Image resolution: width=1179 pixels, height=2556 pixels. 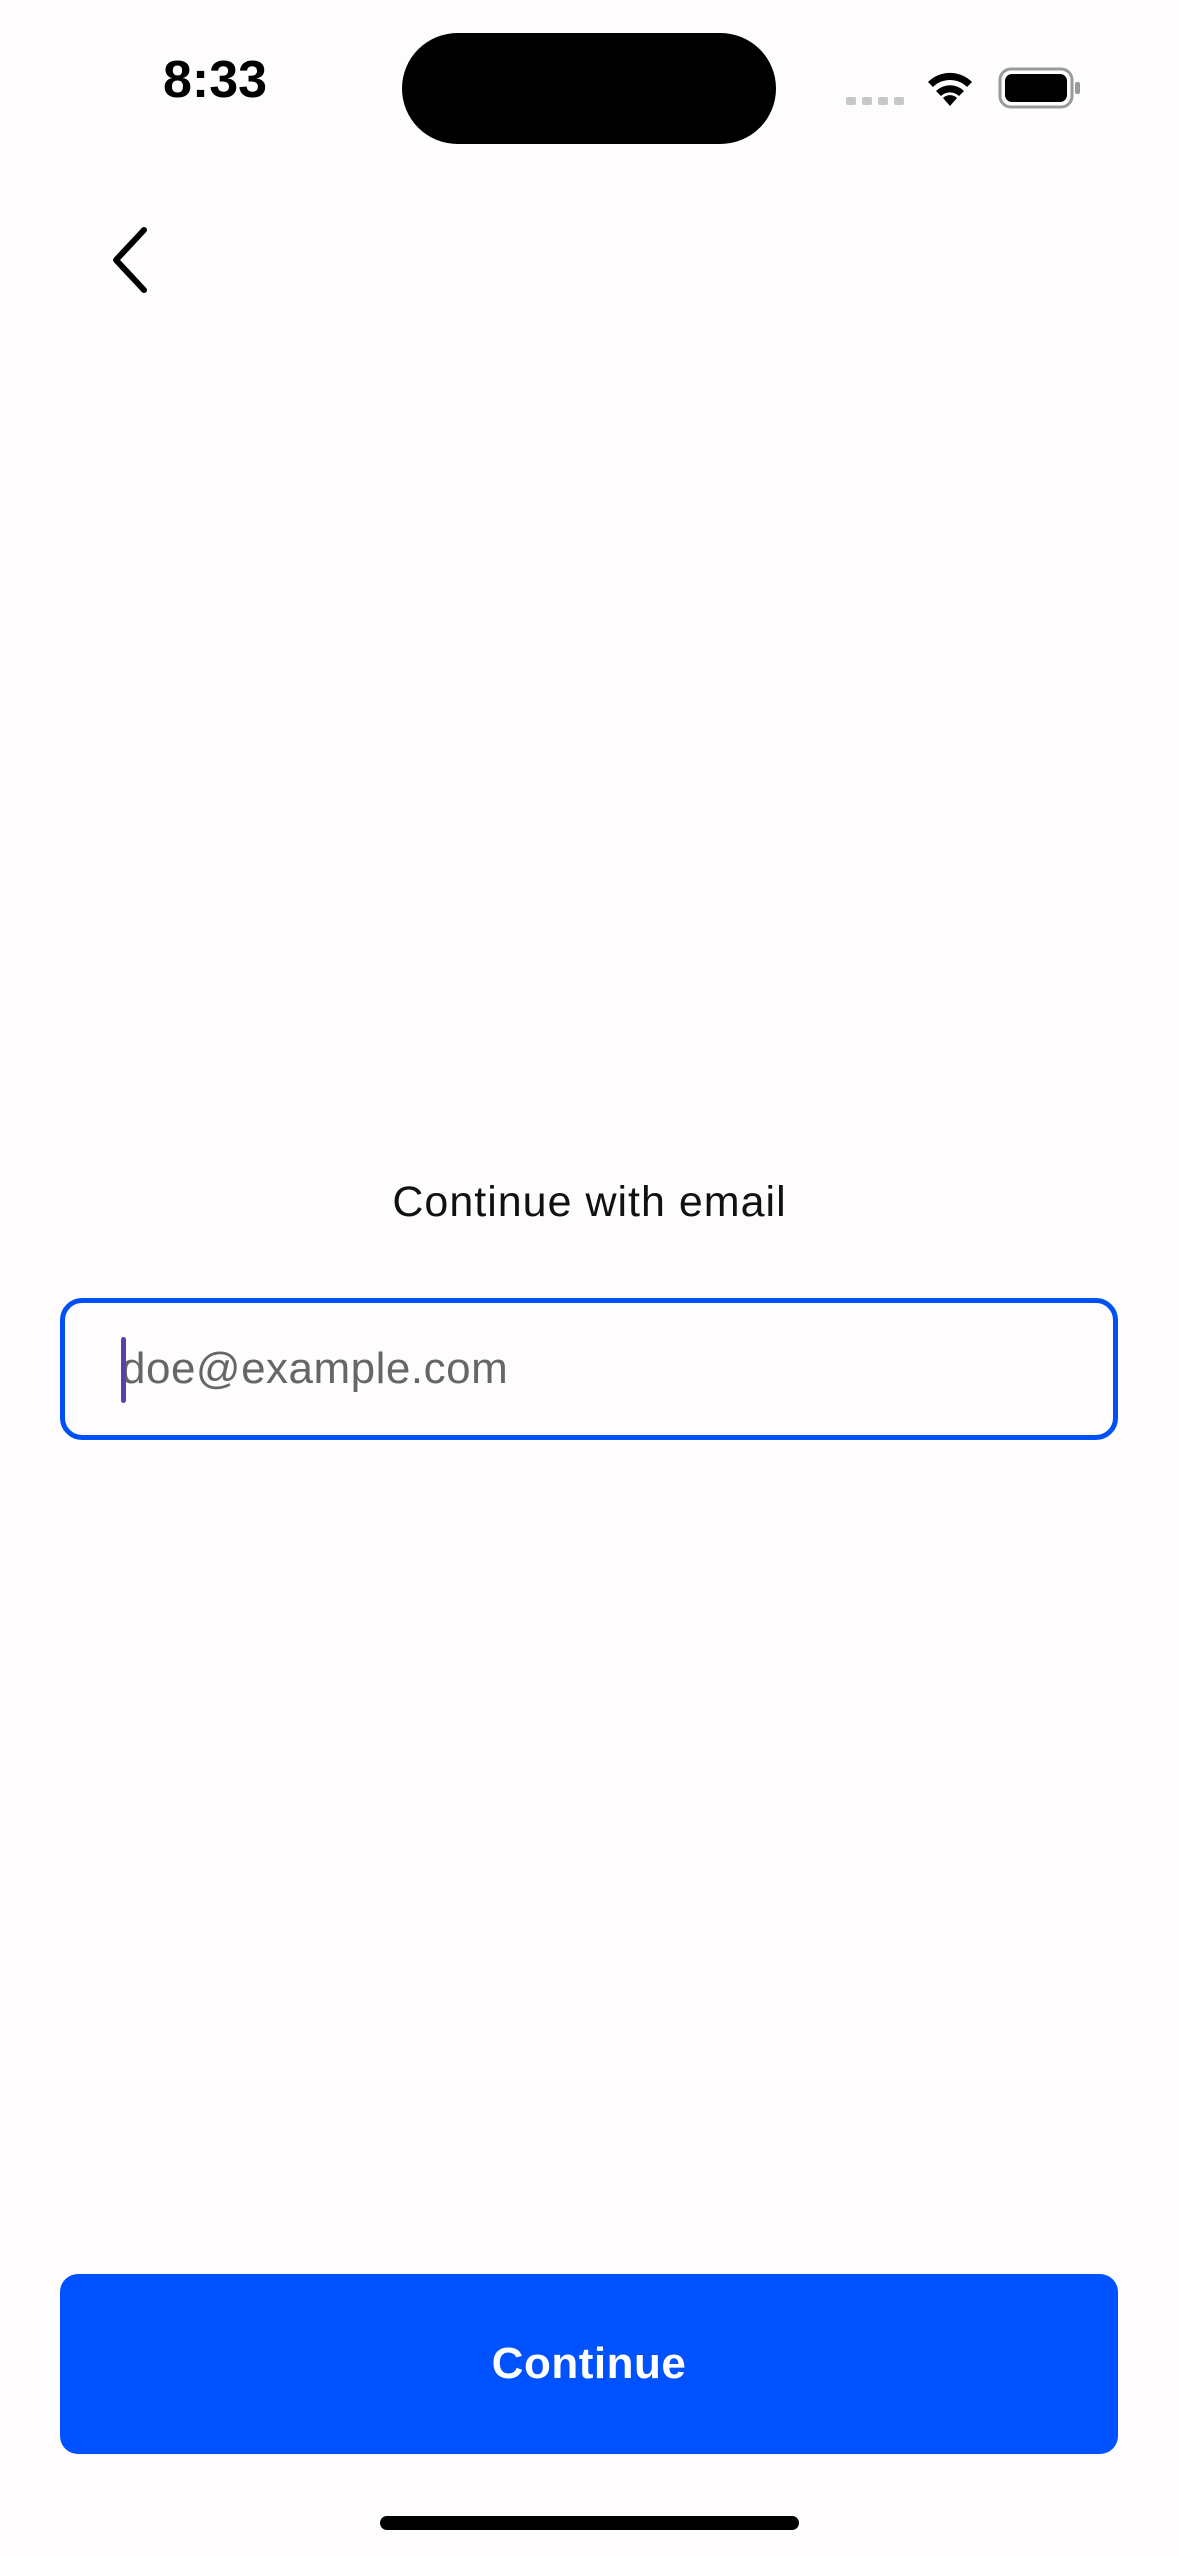 I want to click on chevron-left-icon, so click(x=130, y=260).